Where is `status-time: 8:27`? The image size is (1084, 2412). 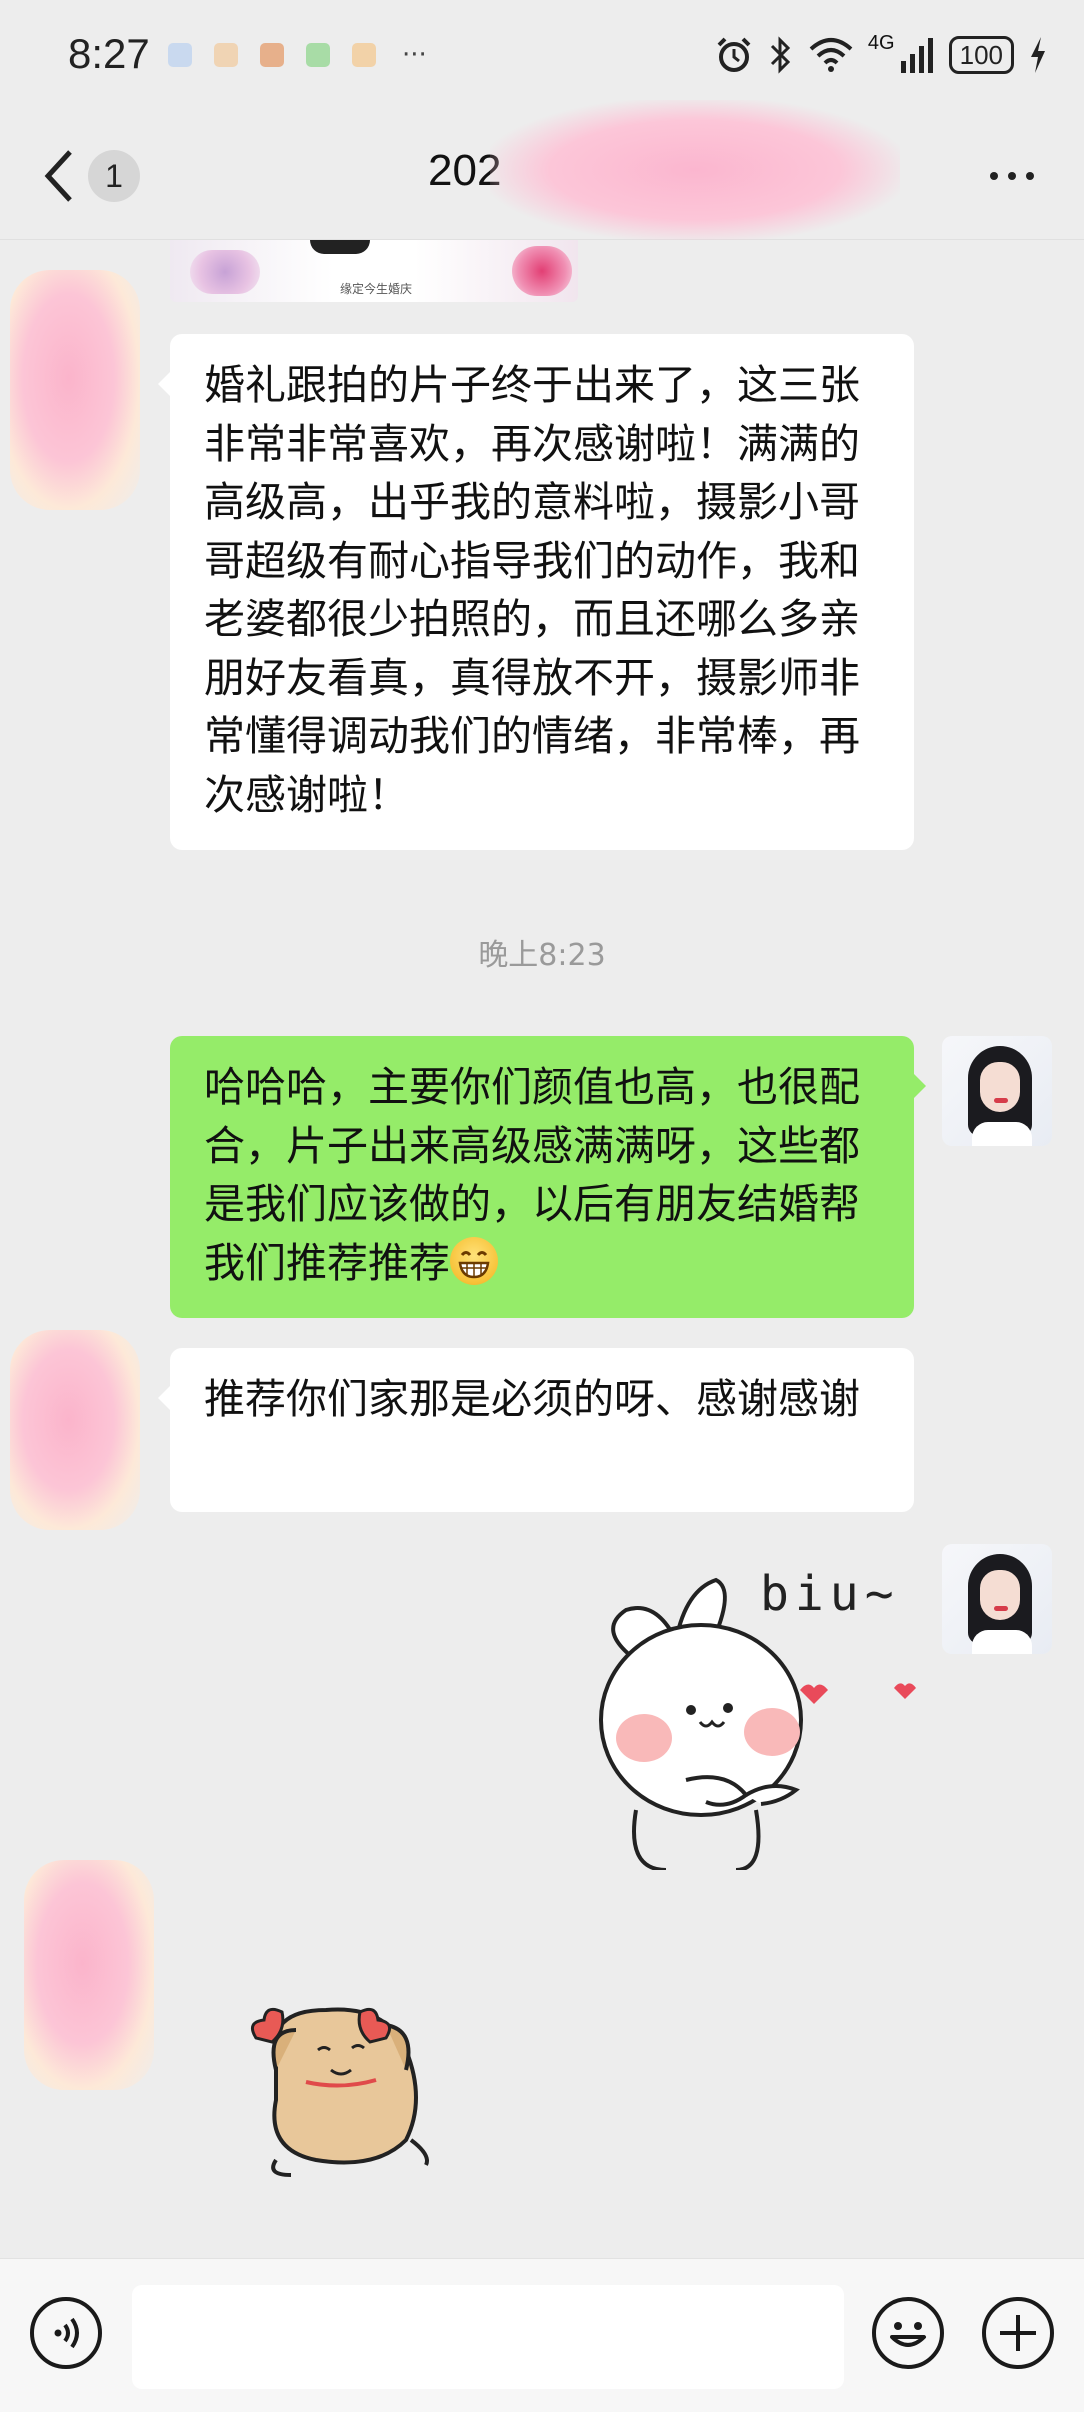
status-time: 8:27 is located at coordinates (109, 53).